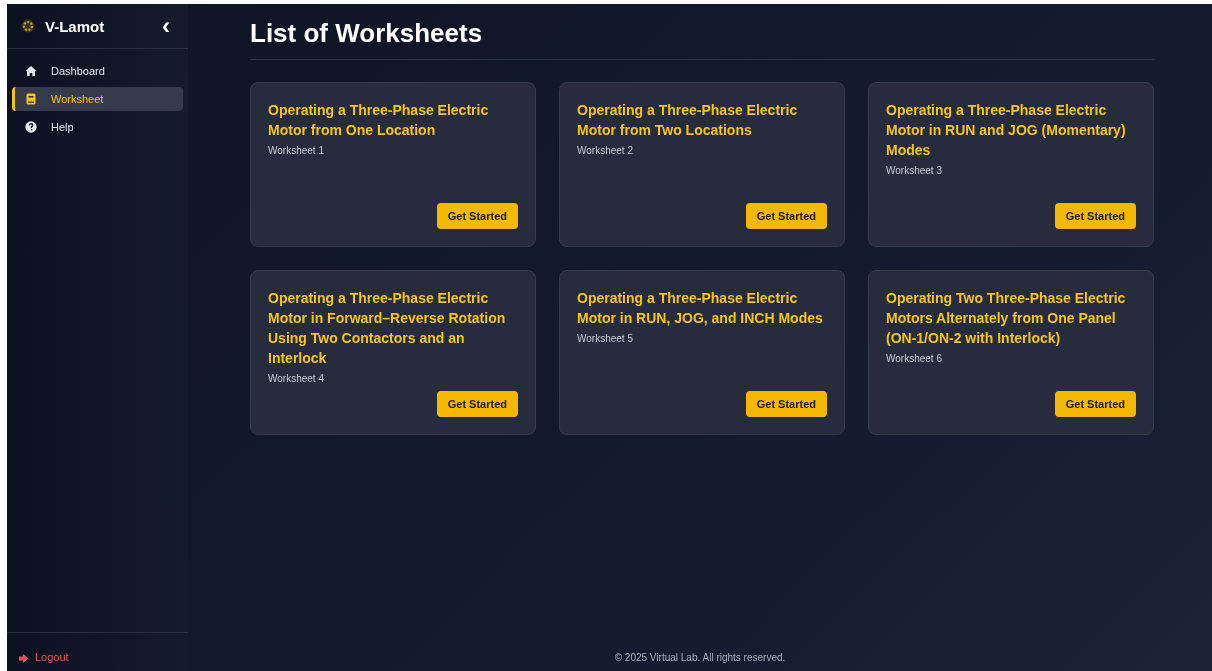 The image size is (1212, 671). What do you see at coordinates (31, 71) in the screenshot?
I see `home-icon` at bounding box center [31, 71].